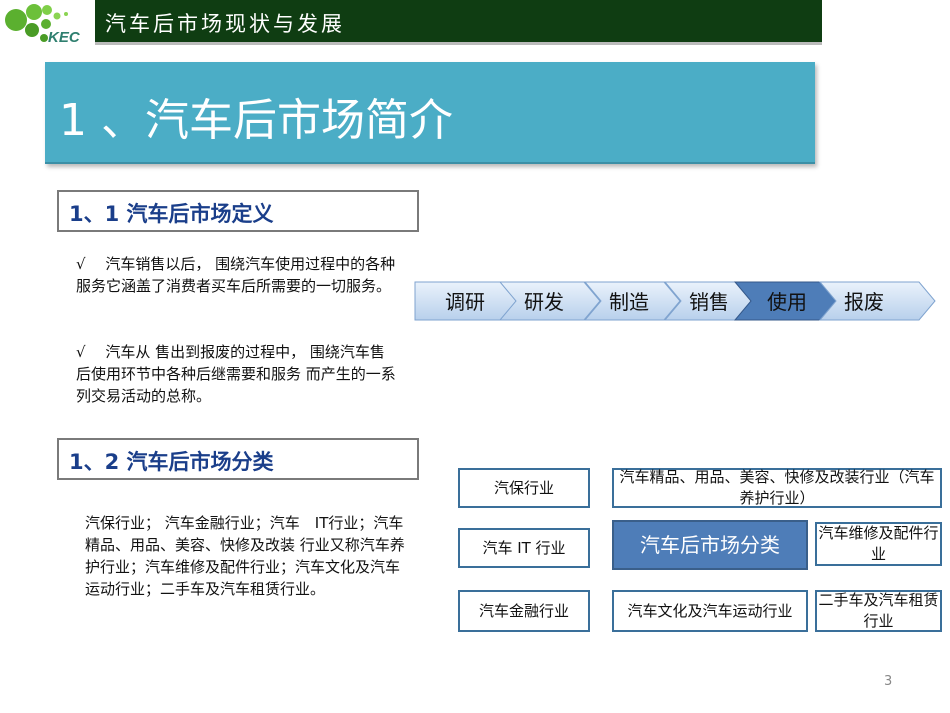  Describe the element at coordinates (411, 43) in the screenshot. I see `header-divider` at that location.